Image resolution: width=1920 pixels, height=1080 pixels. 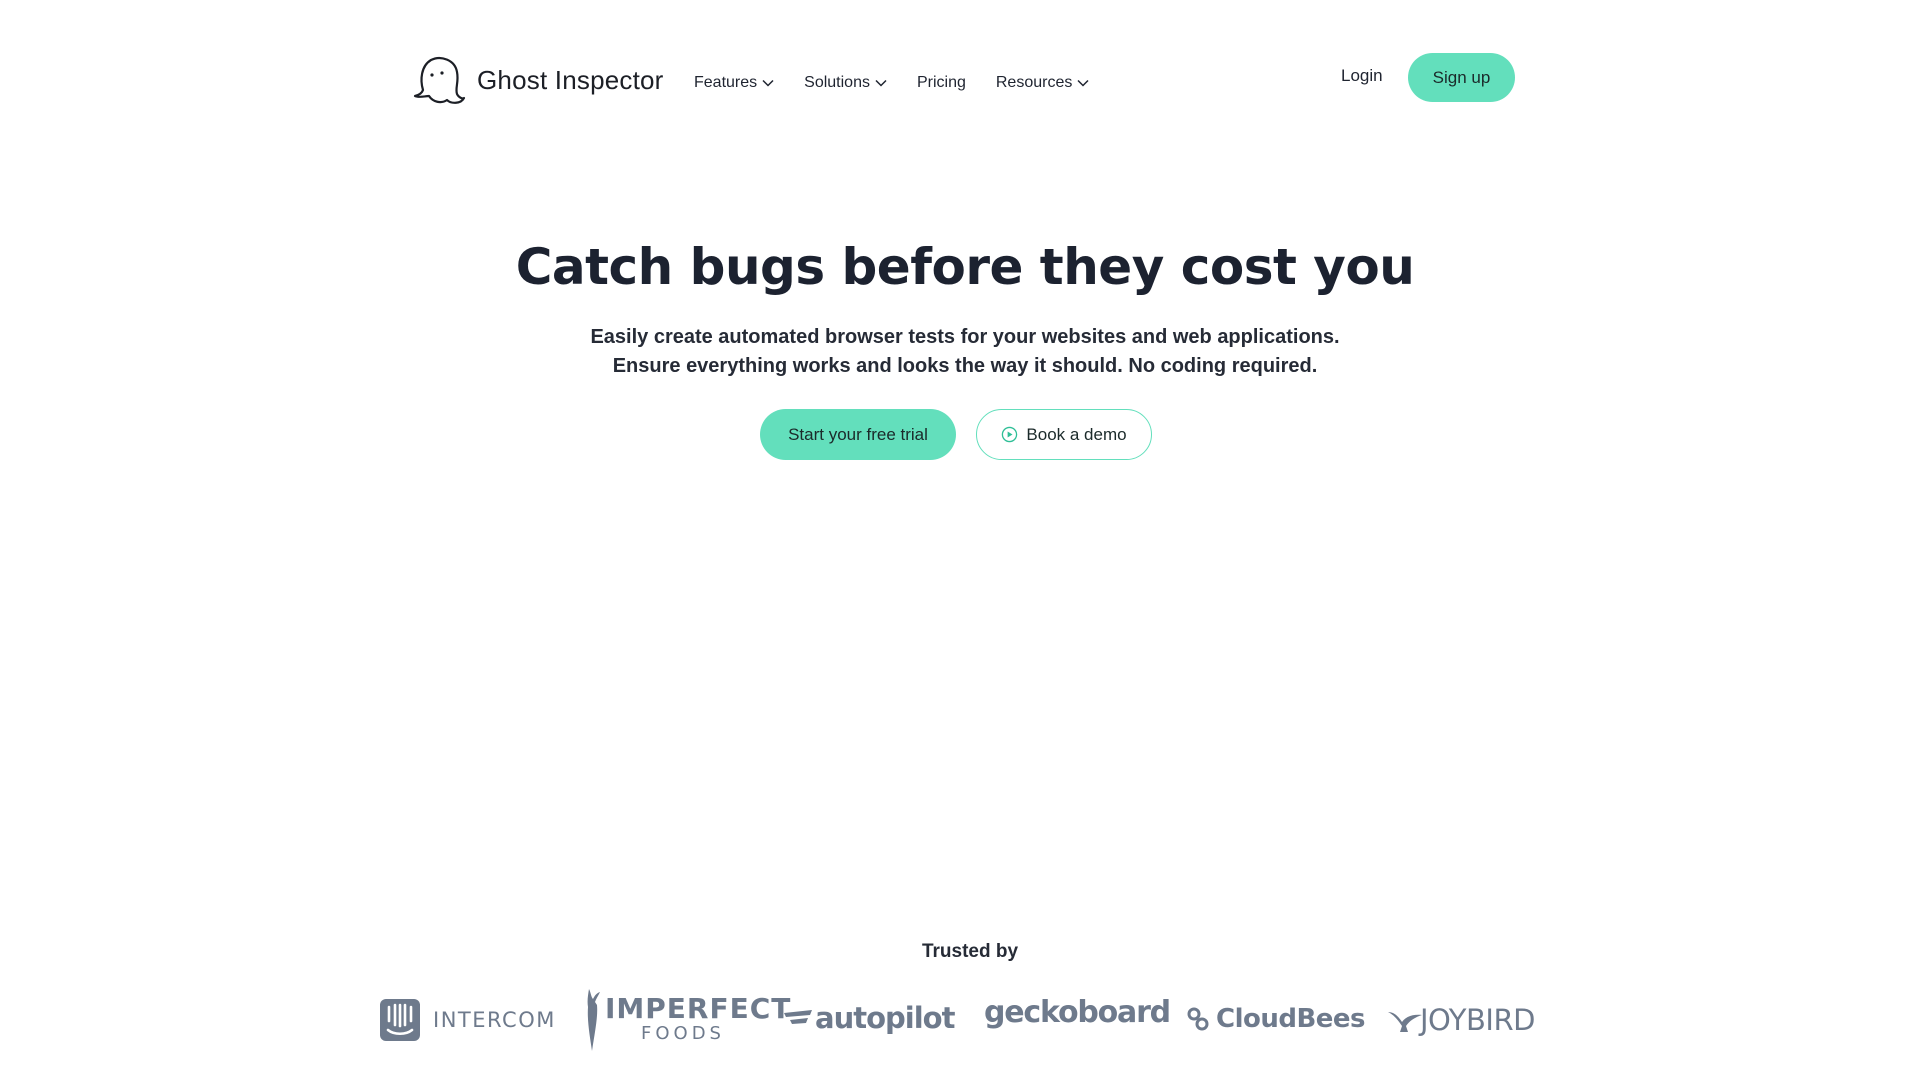 What do you see at coordinates (494, 1020) in the screenshot?
I see `brand-name: INTERCOM` at bounding box center [494, 1020].